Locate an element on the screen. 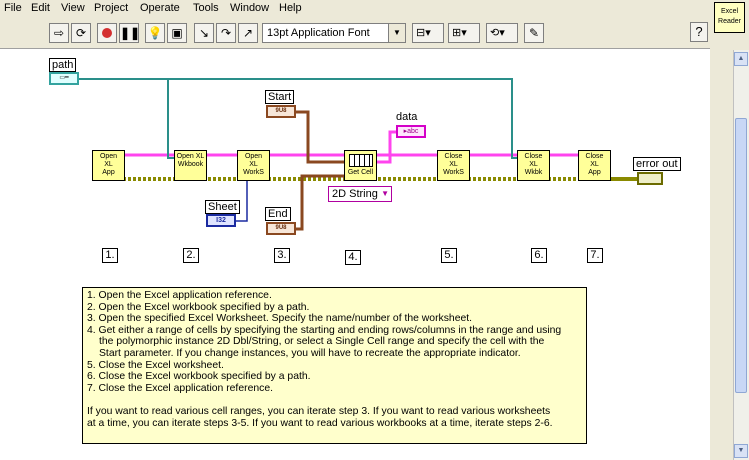 This screenshot has height=460, width=749. get-cell-node: Get Cell is located at coordinates (360, 165).